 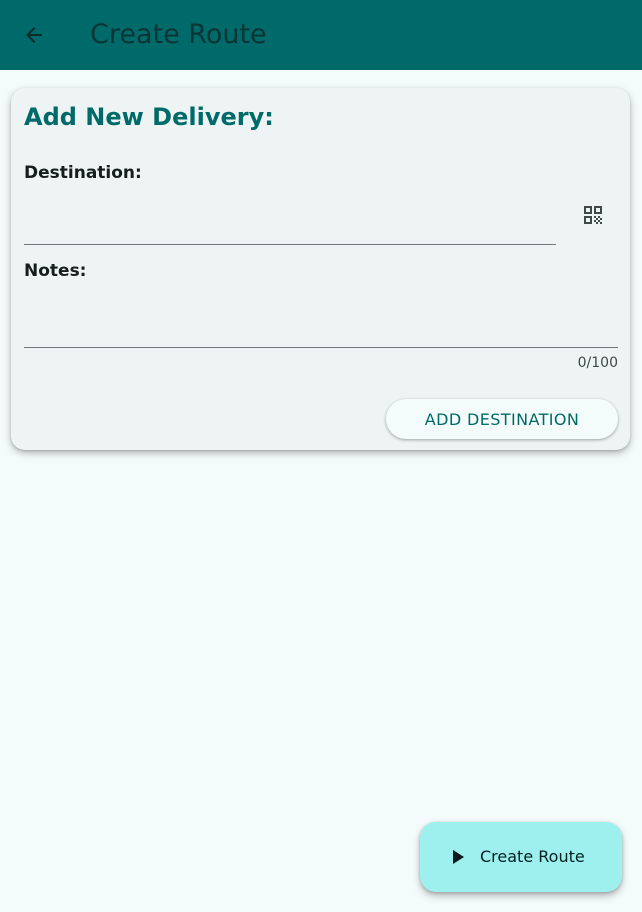 I want to click on create-route-fab: Create Route, so click(x=521, y=857).